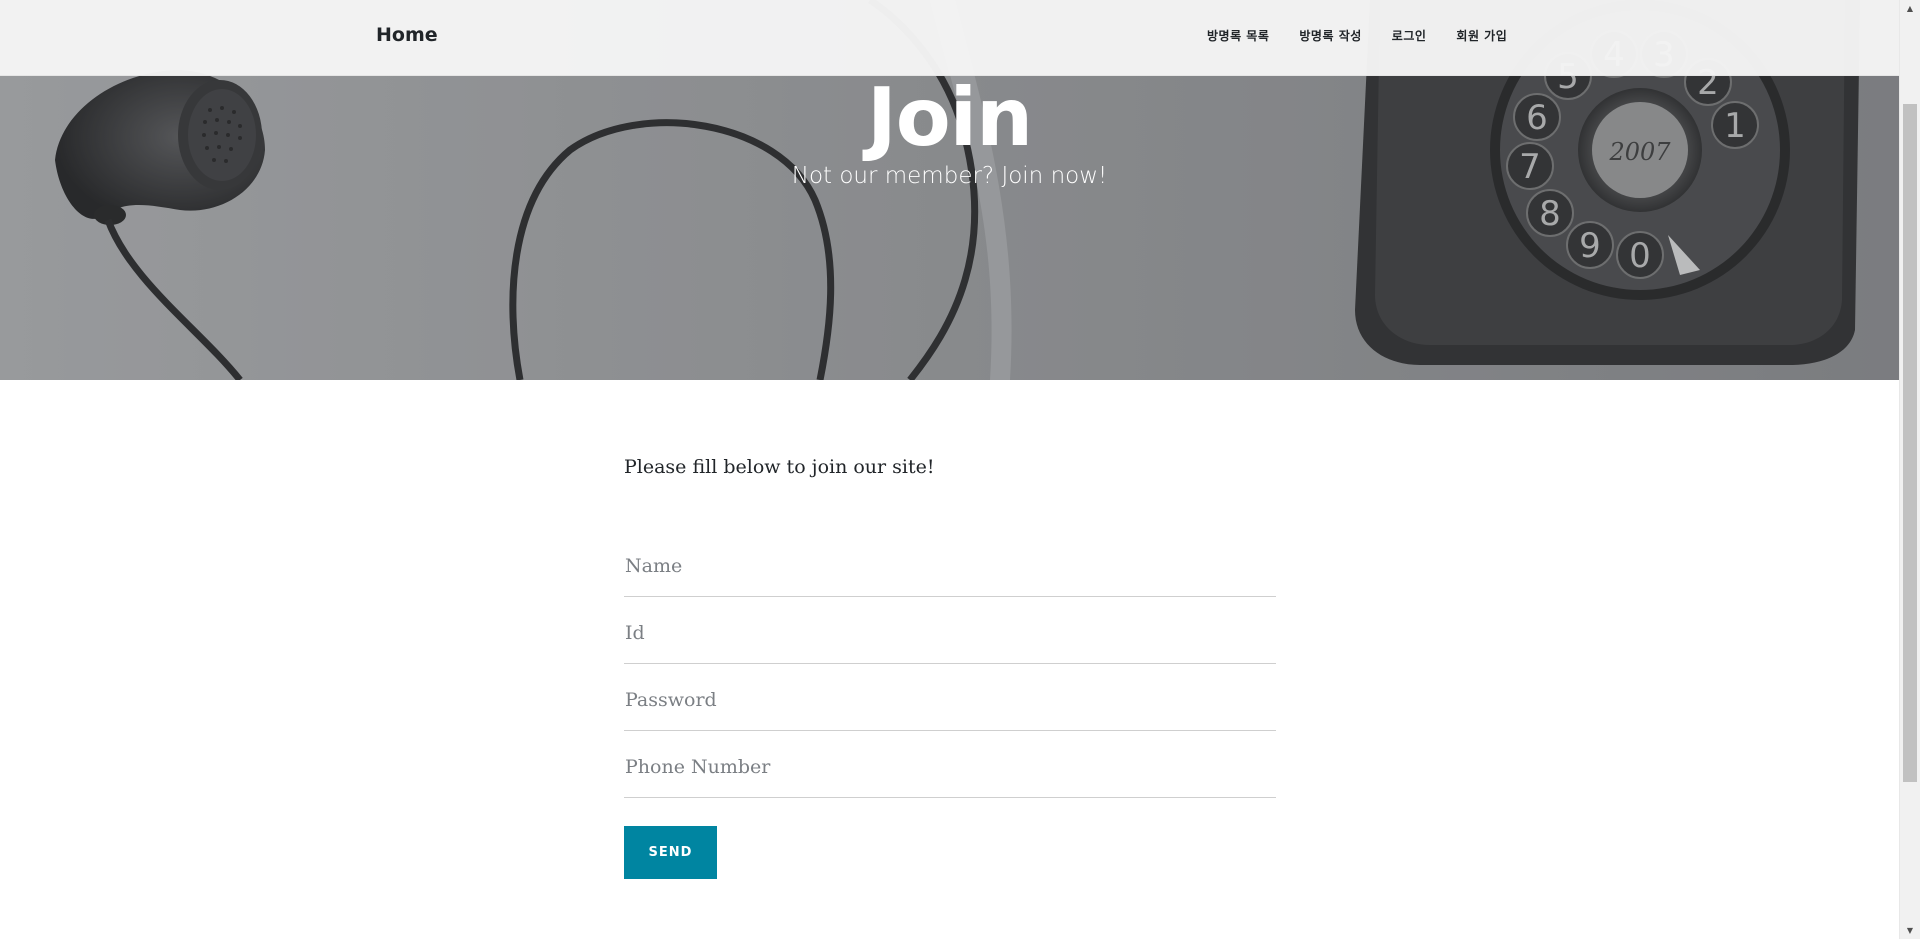 Image resolution: width=1920 pixels, height=939 pixels. What do you see at coordinates (1481, 35) in the screenshot?
I see `nav-link-signup: 회원 가입` at bounding box center [1481, 35].